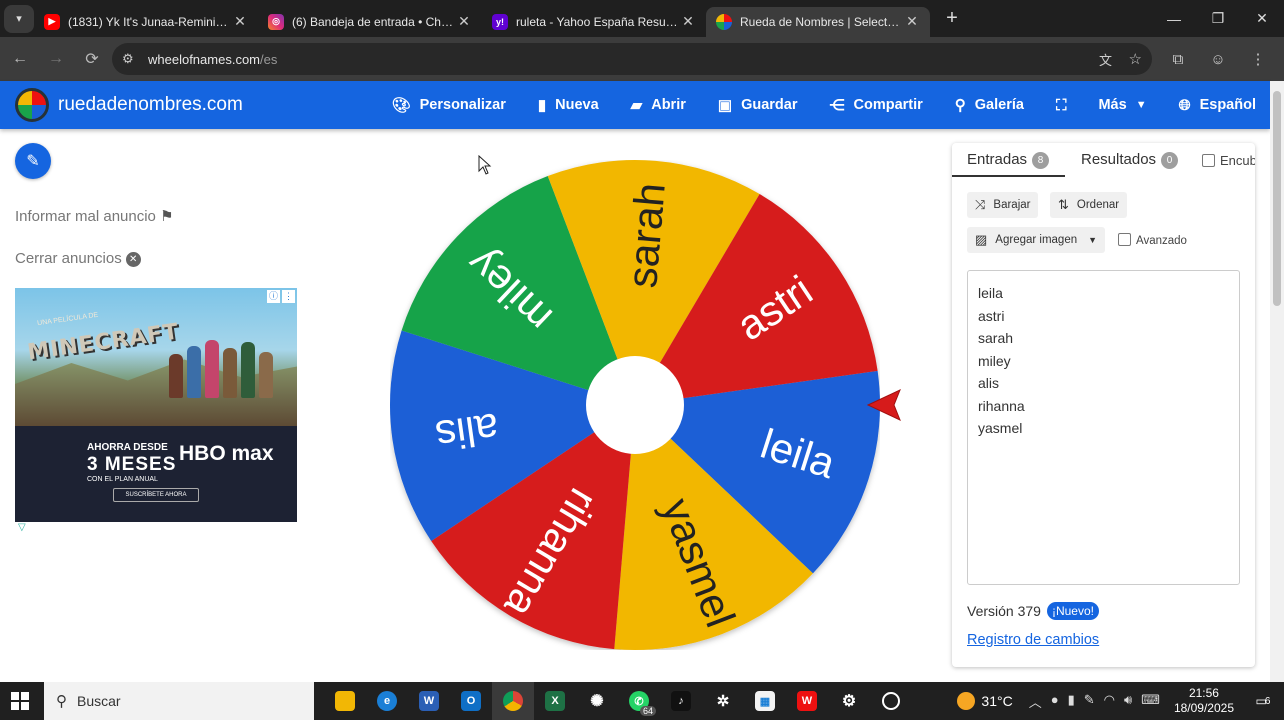  I want to click on chatgpt-icon: ✺, so click(597, 701).